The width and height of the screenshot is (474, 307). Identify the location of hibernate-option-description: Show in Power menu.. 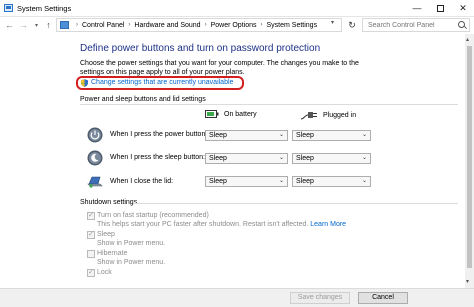
(131, 262).